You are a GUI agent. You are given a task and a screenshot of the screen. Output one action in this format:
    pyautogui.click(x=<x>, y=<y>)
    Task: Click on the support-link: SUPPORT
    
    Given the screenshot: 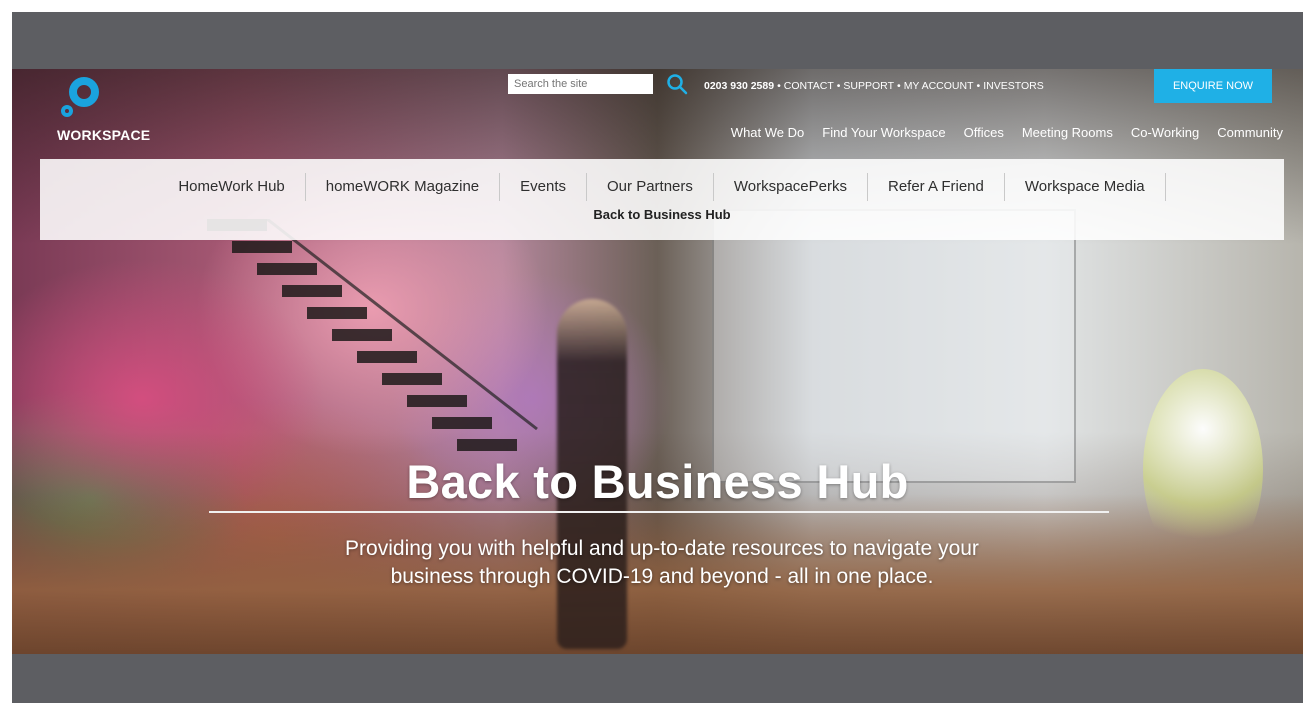 What is the action you would take?
    pyautogui.click(x=868, y=86)
    